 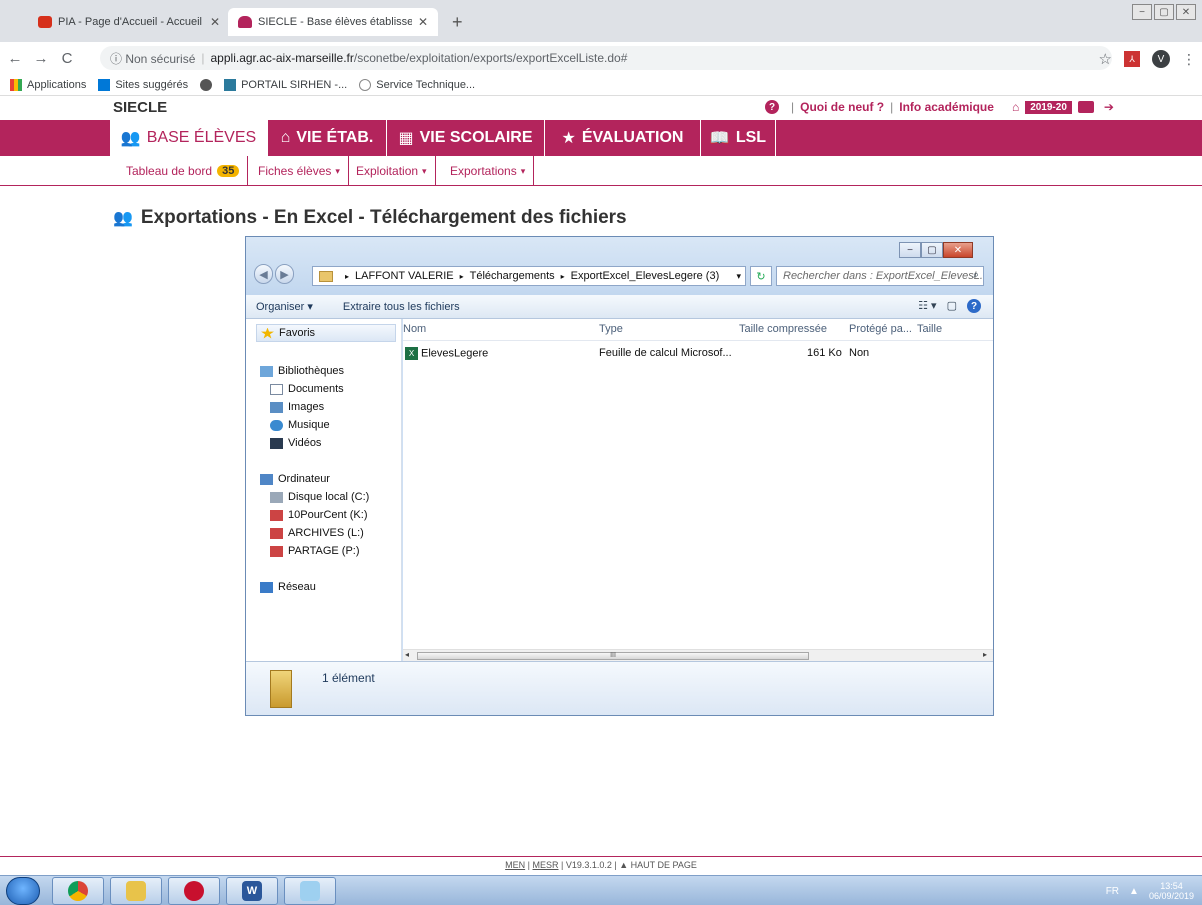 I want to click on security-indicator: ⓘ Non sécurisé, so click(x=152, y=58).